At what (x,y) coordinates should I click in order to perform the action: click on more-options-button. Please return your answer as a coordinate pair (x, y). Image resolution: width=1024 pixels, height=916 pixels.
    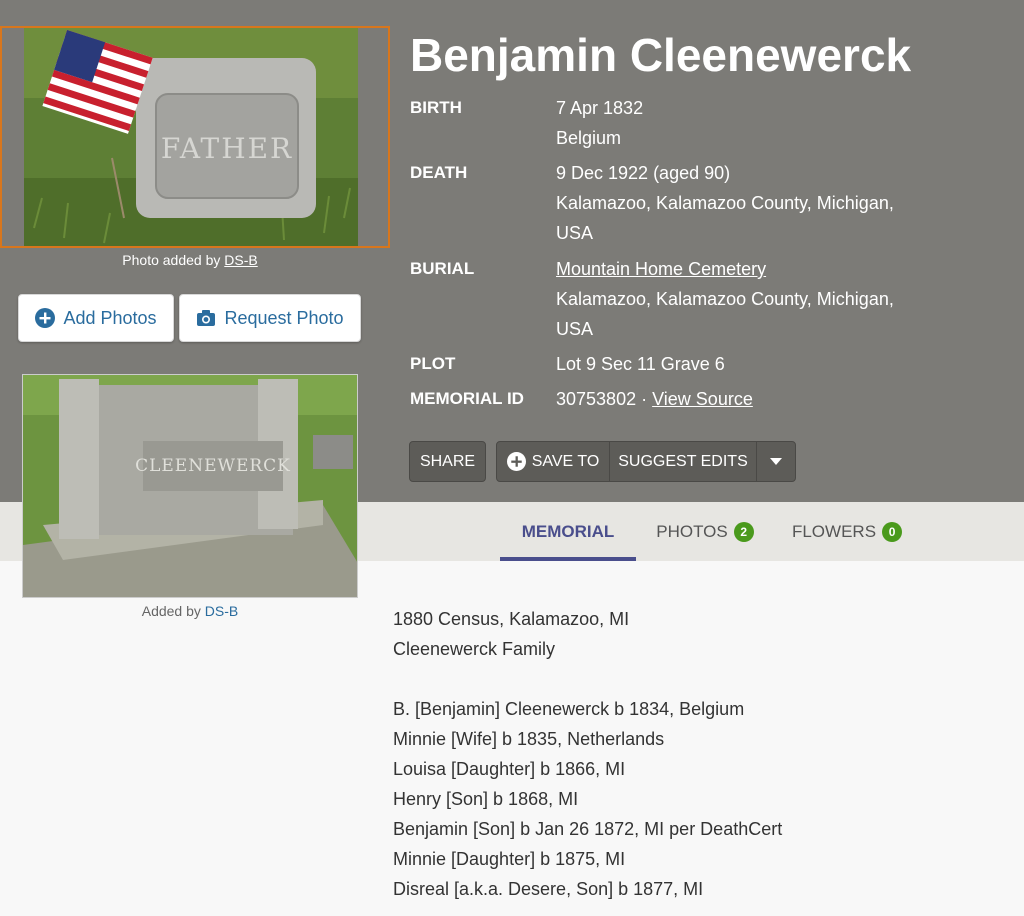
    Looking at the image, I should click on (776, 461).